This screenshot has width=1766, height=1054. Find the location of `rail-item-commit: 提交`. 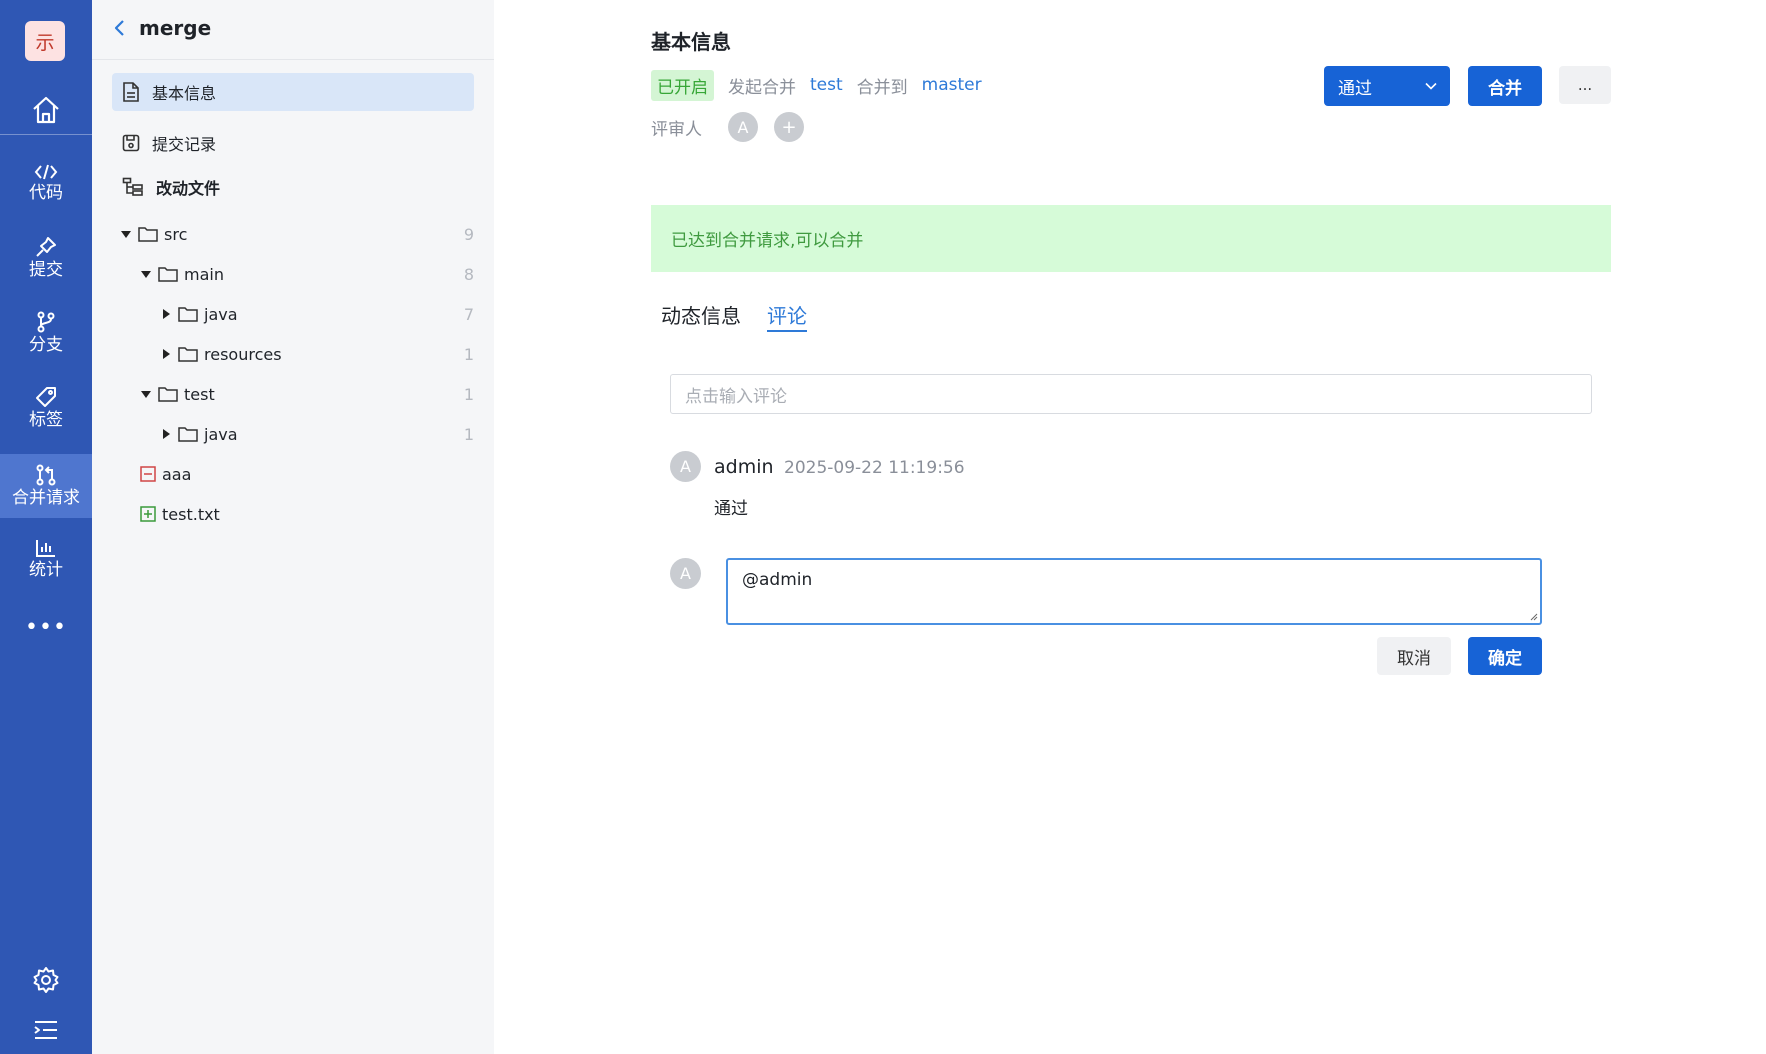

rail-item-commit: 提交 is located at coordinates (46, 258).